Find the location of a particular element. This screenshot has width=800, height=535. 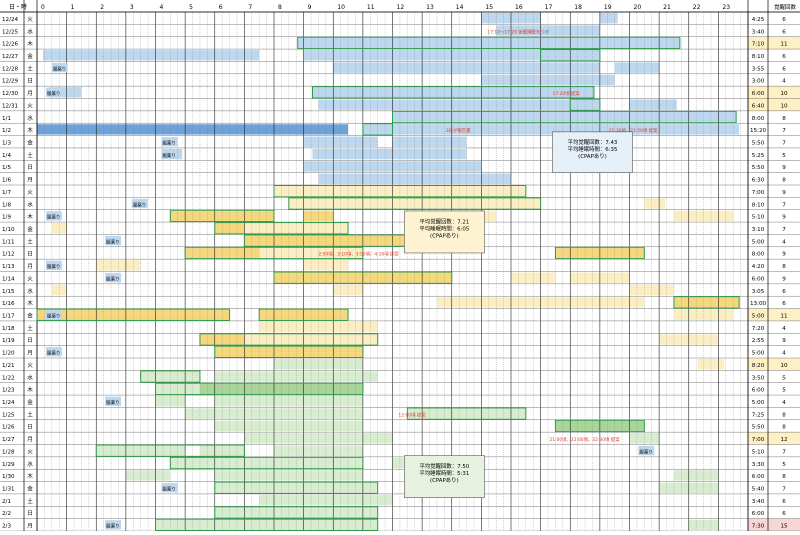

row-date: 1/11 is located at coordinates (8, 242).